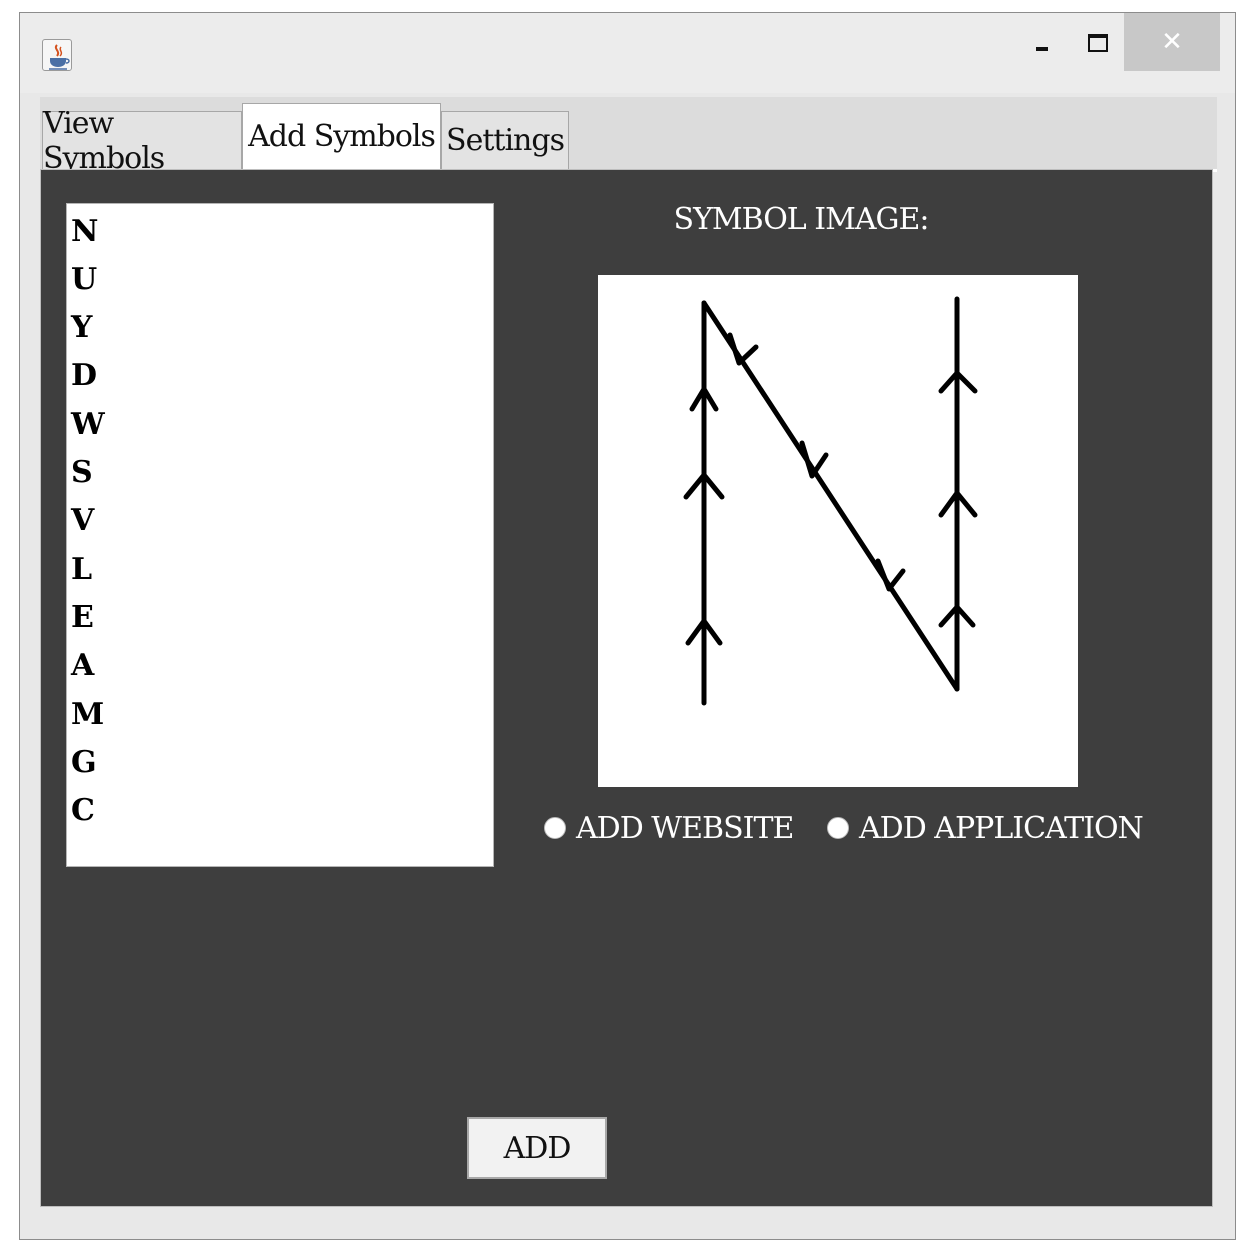 This screenshot has height=1260, width=1254. I want to click on tab-view-symbols: View Symbols, so click(142, 141).